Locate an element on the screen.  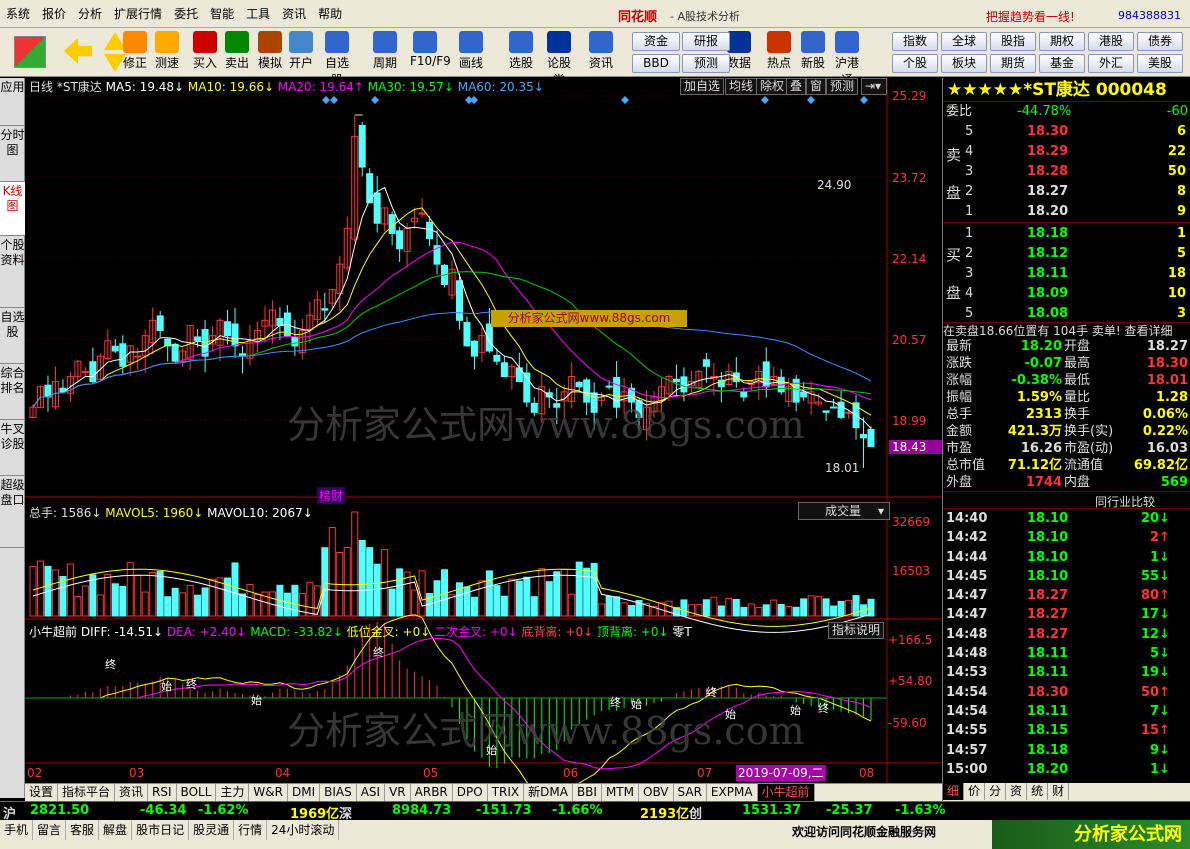
toolbar-btn-3: 卖出 is located at coordinates (237, 52).